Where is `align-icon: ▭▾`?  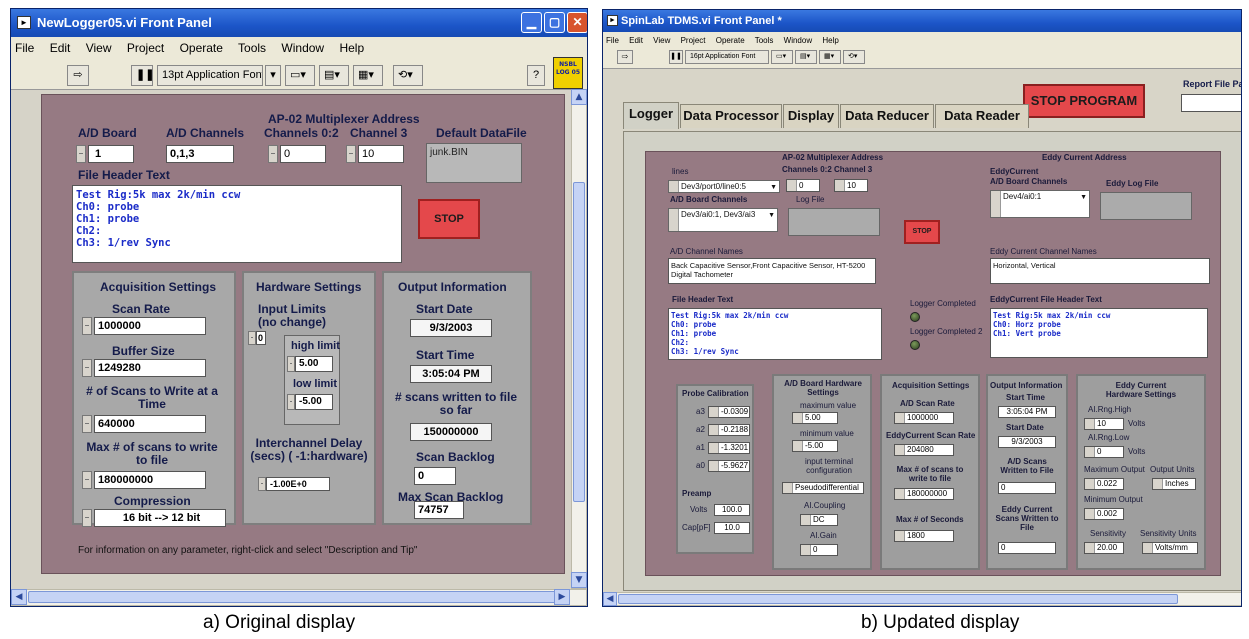 align-icon: ▭▾ is located at coordinates (300, 75).